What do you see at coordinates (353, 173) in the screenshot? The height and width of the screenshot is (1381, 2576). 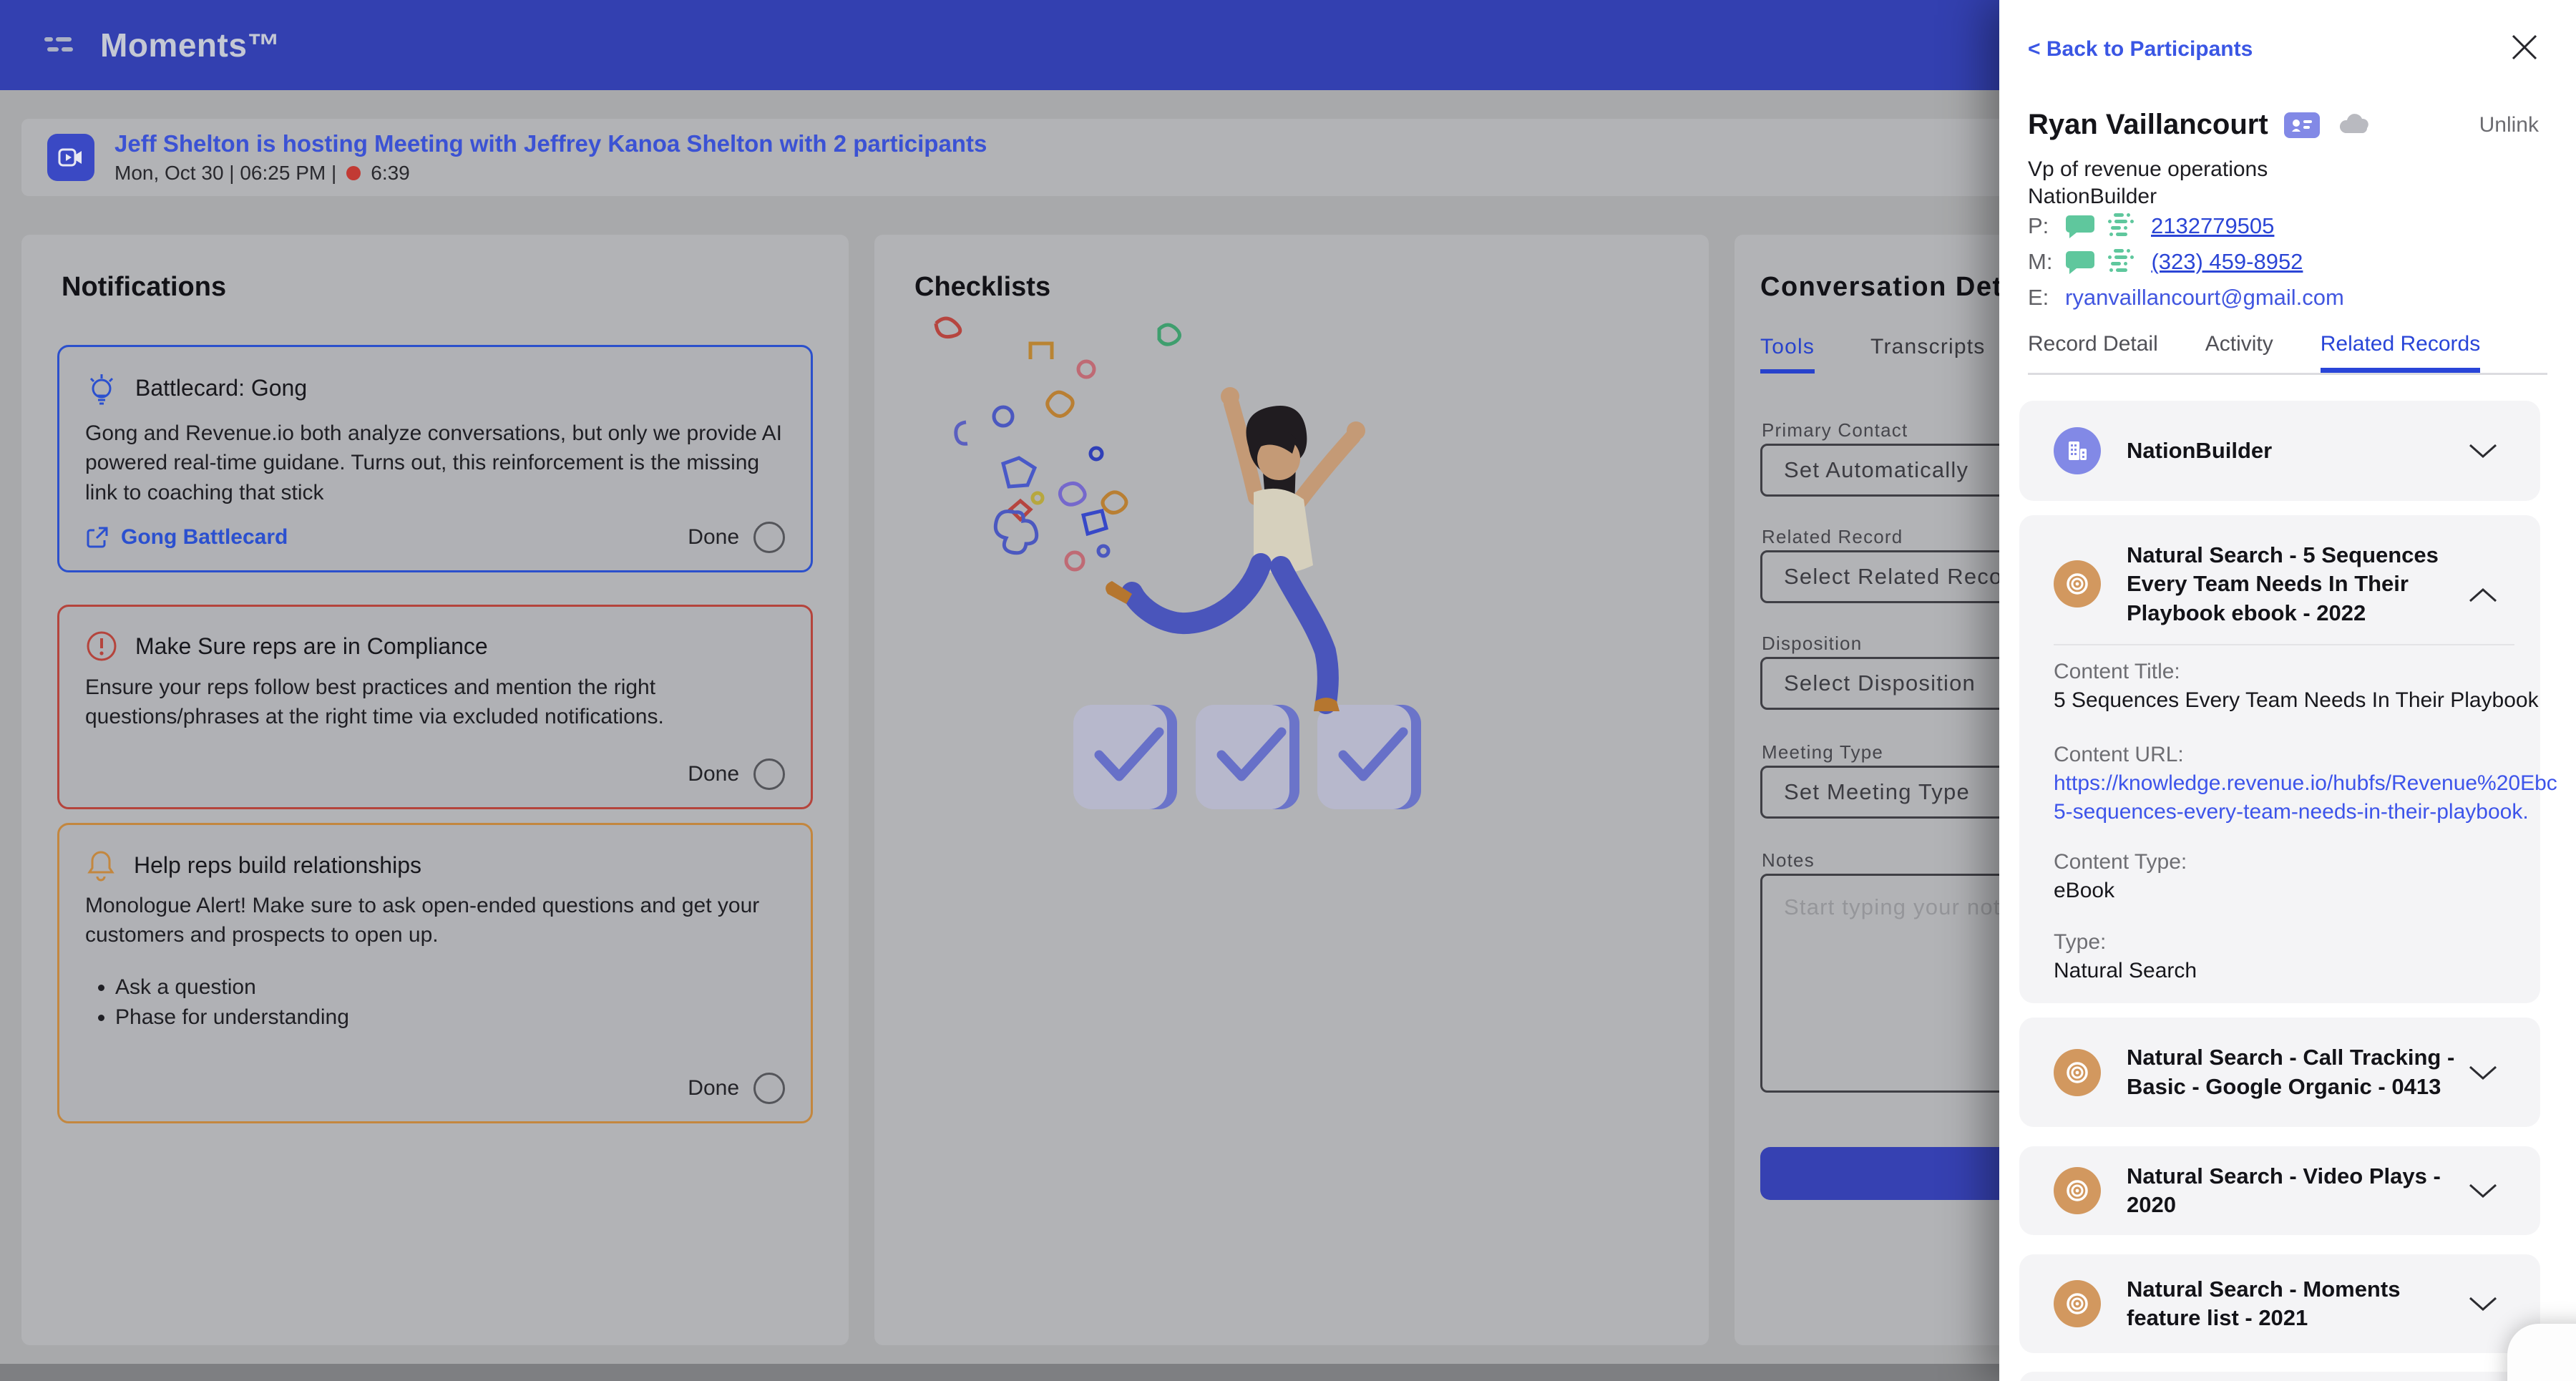 I see `recording-dot-icon` at bounding box center [353, 173].